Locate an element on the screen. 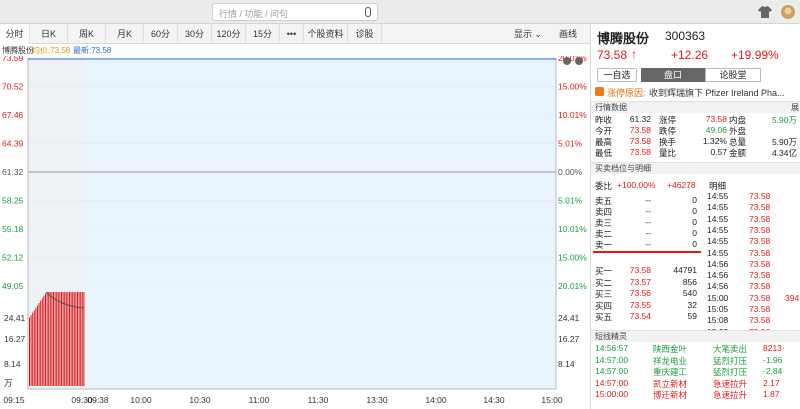 The height and width of the screenshot is (409, 800). short-term-row: 15:00:00 博迁新材 急速拉升 1.87 is located at coordinates (695, 394).